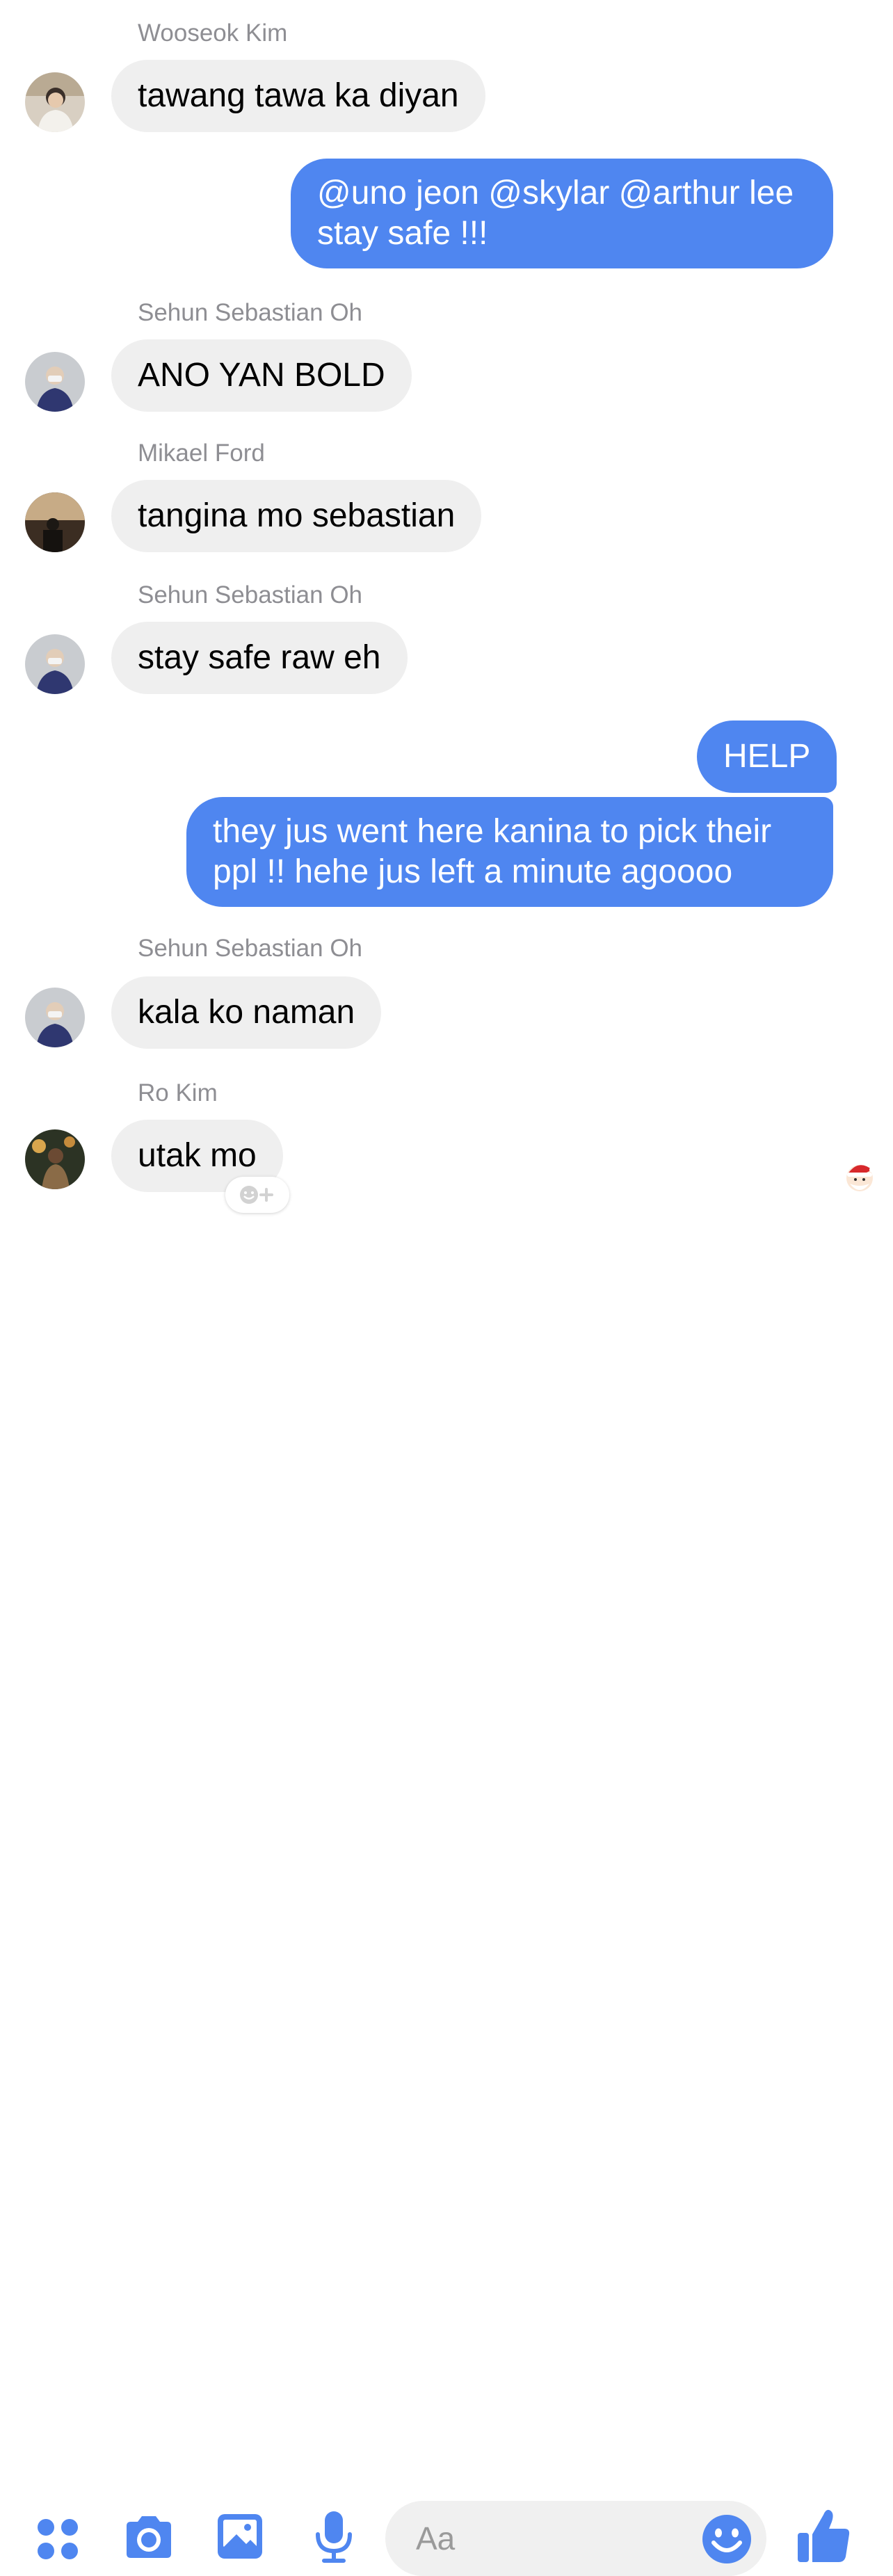  I want to click on add-reaction-button, so click(257, 1195).